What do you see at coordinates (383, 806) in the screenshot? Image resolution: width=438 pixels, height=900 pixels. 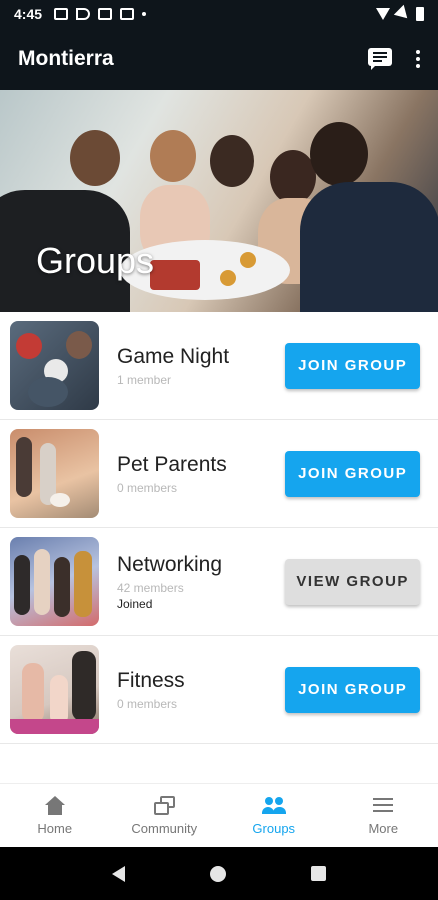 I see `menu-icon` at bounding box center [383, 806].